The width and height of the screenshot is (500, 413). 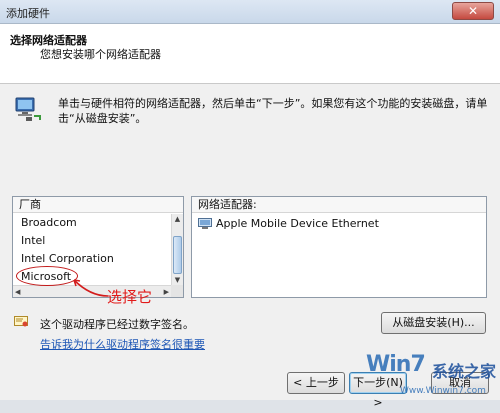 I want to click on adapter-list: 网络适配器: Apple Mobile Device Ethernet, so click(x=339, y=247).